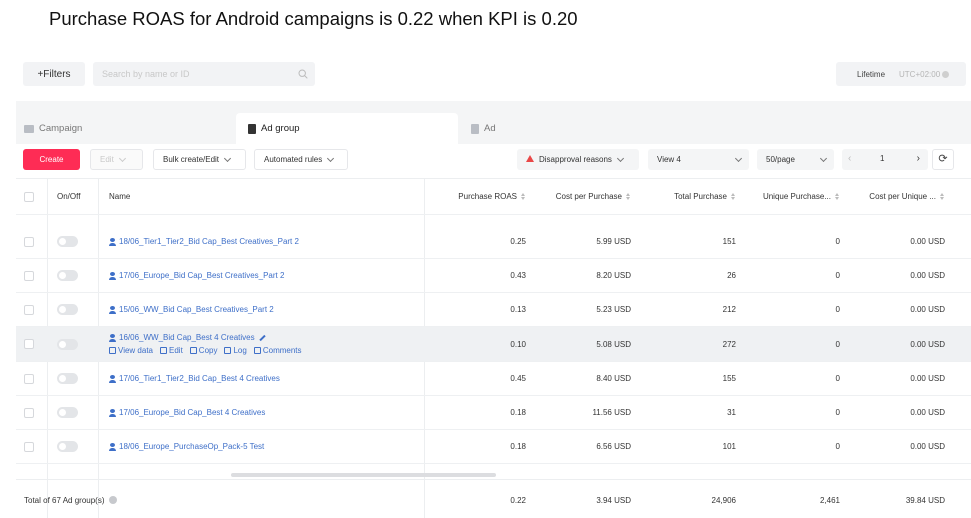  I want to click on ad-group-name: 17/06_Europe_Bid Cap_Best 4 Creatives, so click(192, 412).